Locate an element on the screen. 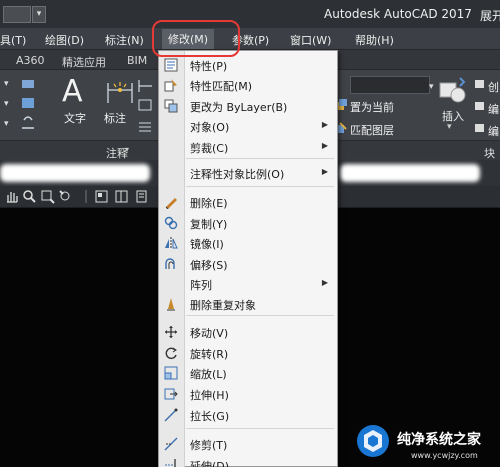 Image resolution: width=500 pixels, height=467 pixels. annotation-small-icons is located at coordinates (146, 106).